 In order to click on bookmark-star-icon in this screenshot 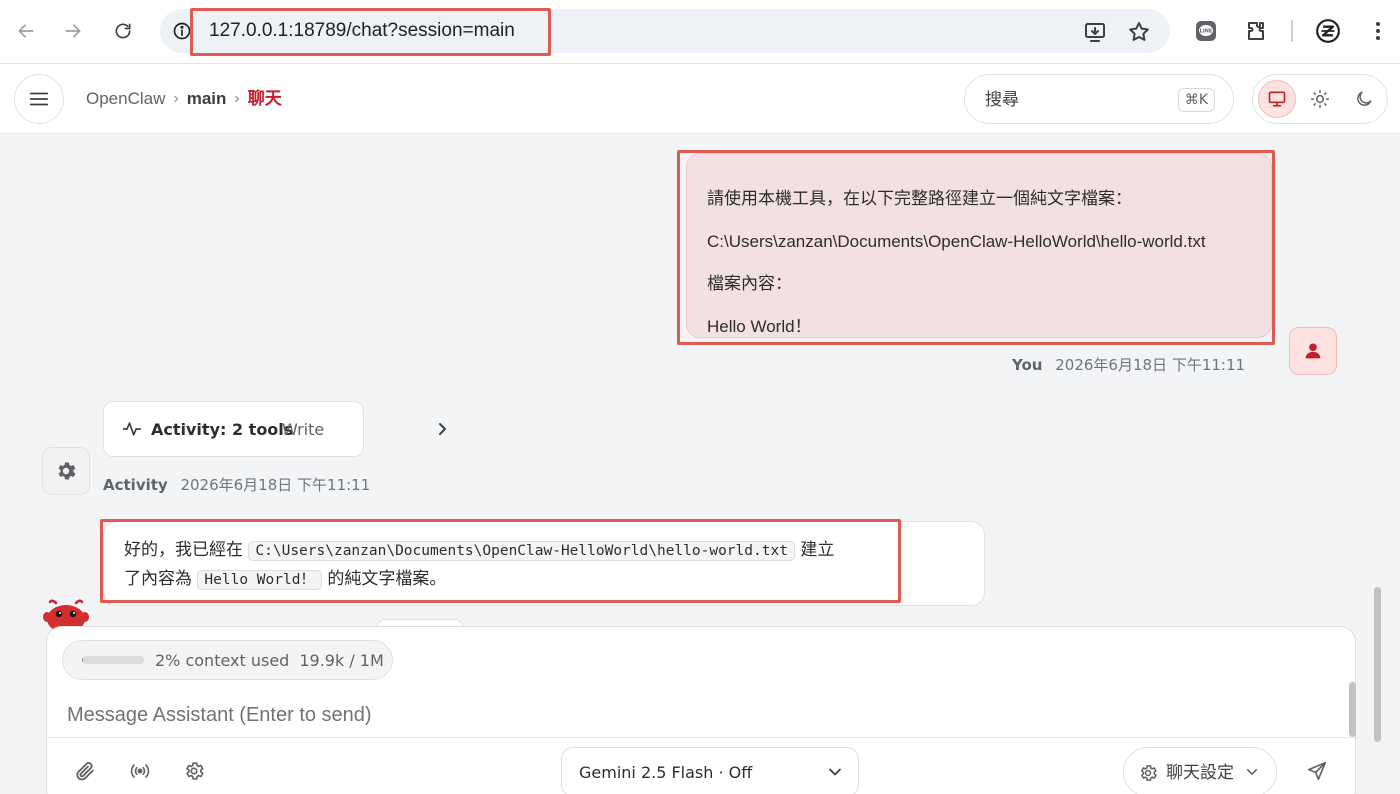, I will do `click(1139, 32)`.